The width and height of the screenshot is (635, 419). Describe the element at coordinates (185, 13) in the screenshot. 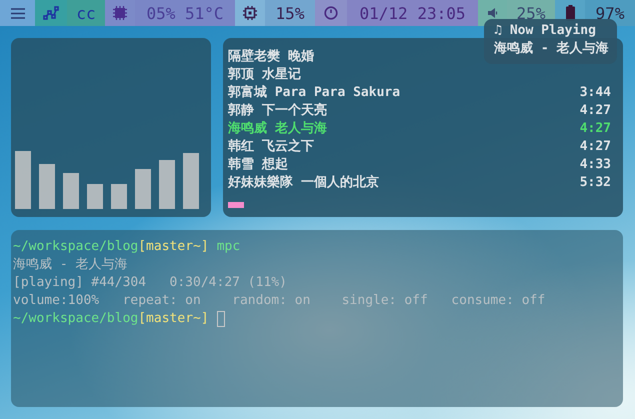

I see `memory-temperature-reading: 05% 51°C` at that location.